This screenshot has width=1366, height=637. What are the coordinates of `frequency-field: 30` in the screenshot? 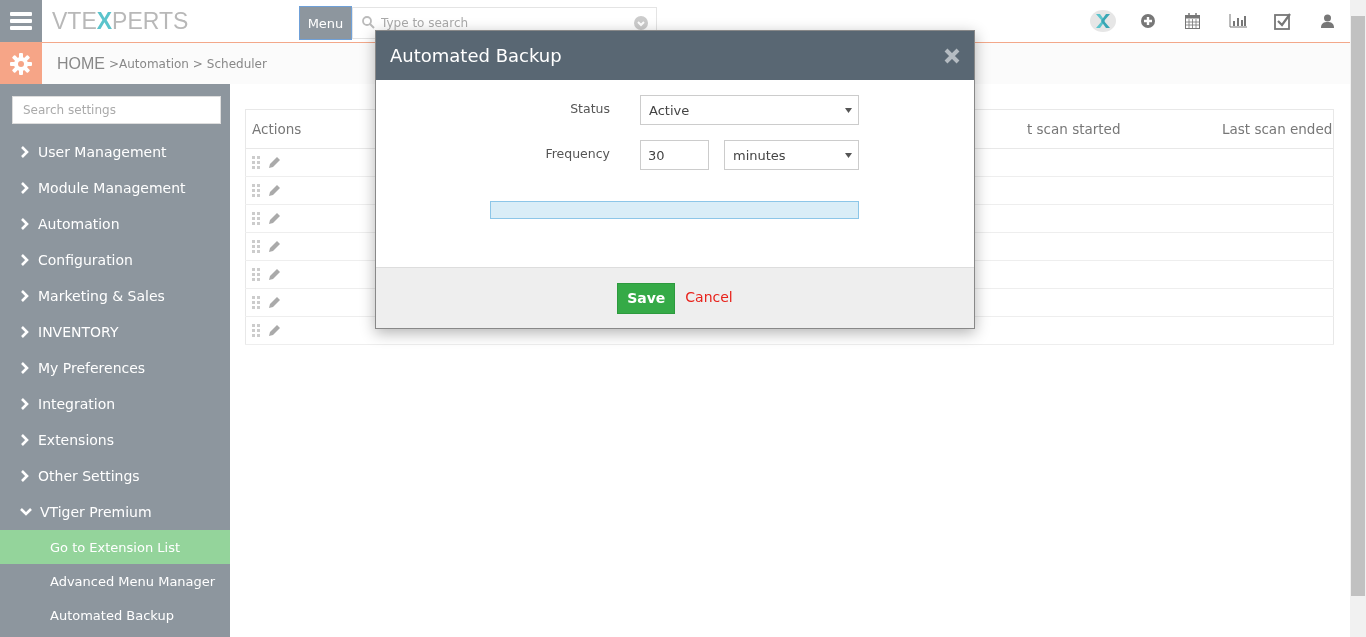 It's located at (674, 155).